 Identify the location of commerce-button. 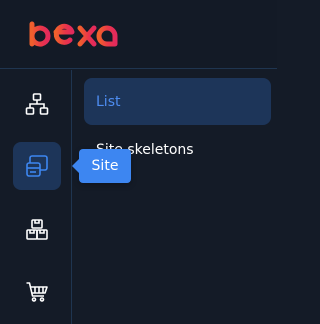
(37, 292).